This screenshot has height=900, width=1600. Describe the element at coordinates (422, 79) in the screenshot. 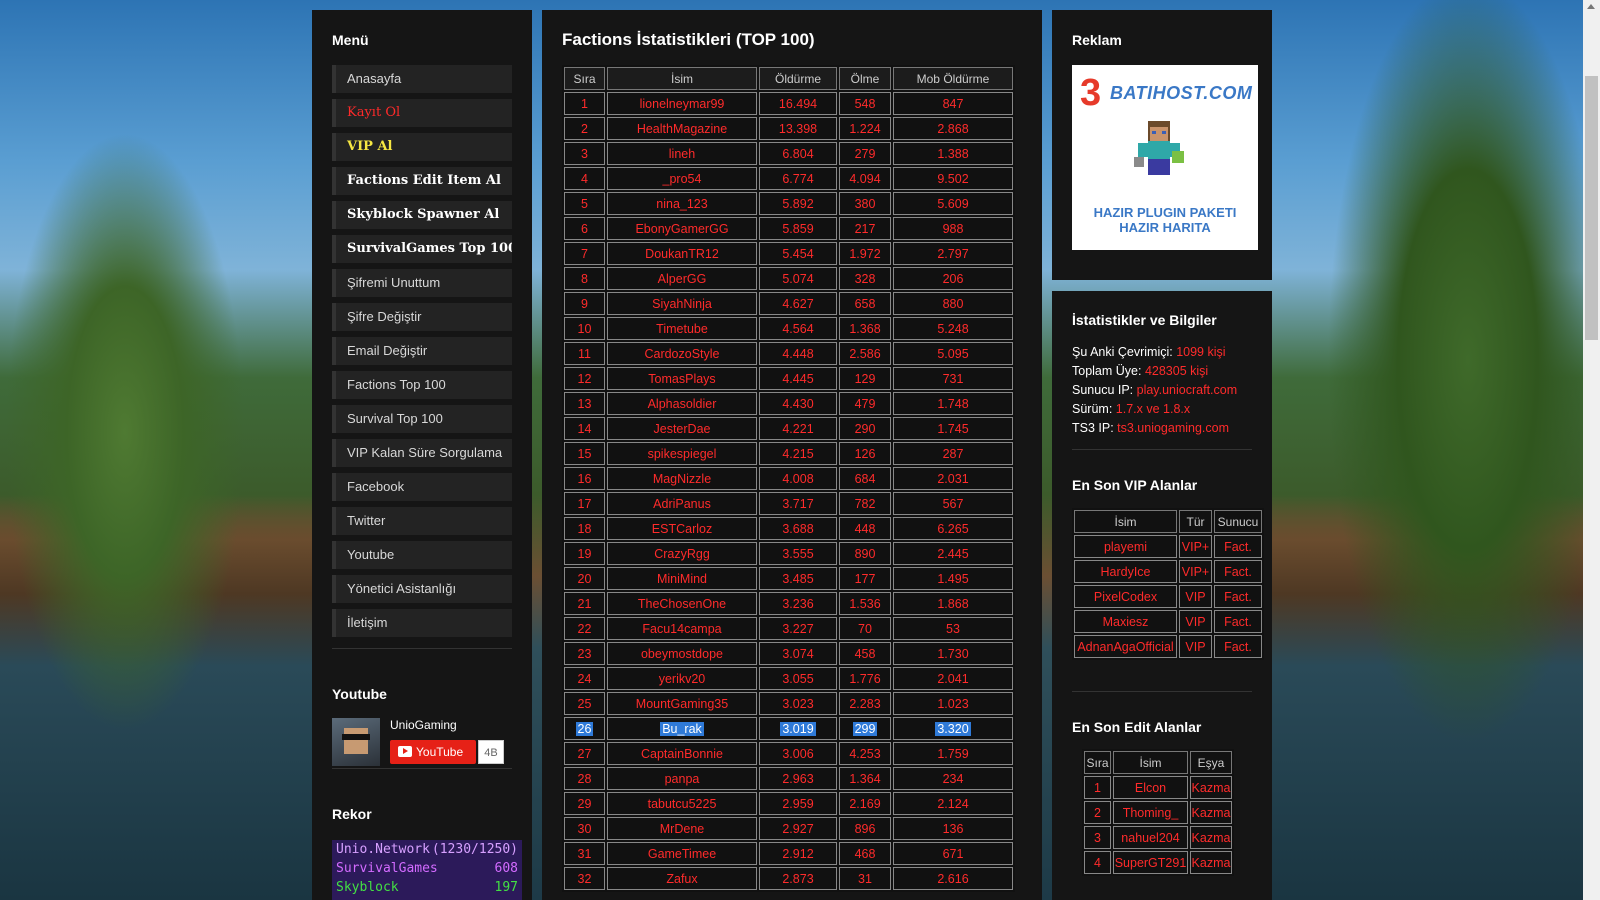

I see `menu-item-anasayfa: Anasayfa` at that location.